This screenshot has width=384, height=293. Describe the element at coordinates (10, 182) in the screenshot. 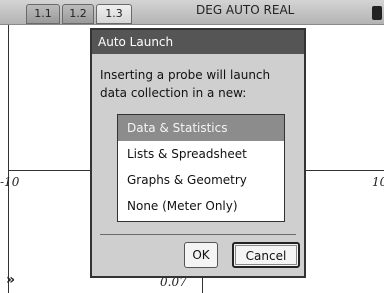

I see `x-min-label: -10` at that location.